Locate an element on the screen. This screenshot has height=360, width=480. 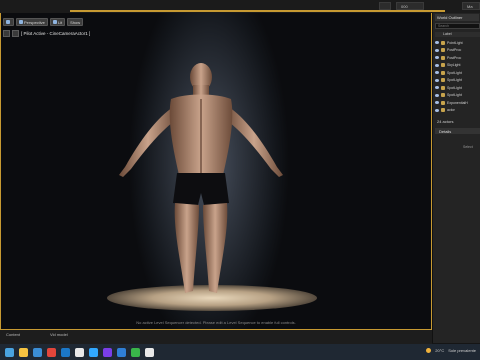
pilot-bar: [ Pilot Active - CineCameraActor1 ] is located at coordinates (46, 33).